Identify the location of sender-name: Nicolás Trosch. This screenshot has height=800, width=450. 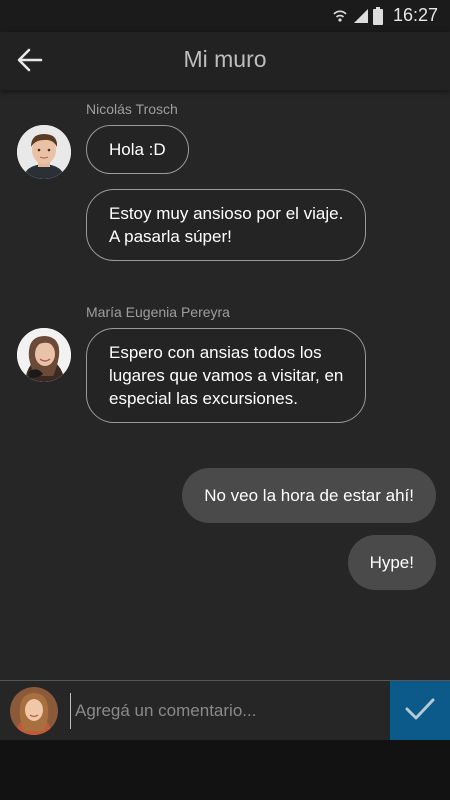
(132, 109).